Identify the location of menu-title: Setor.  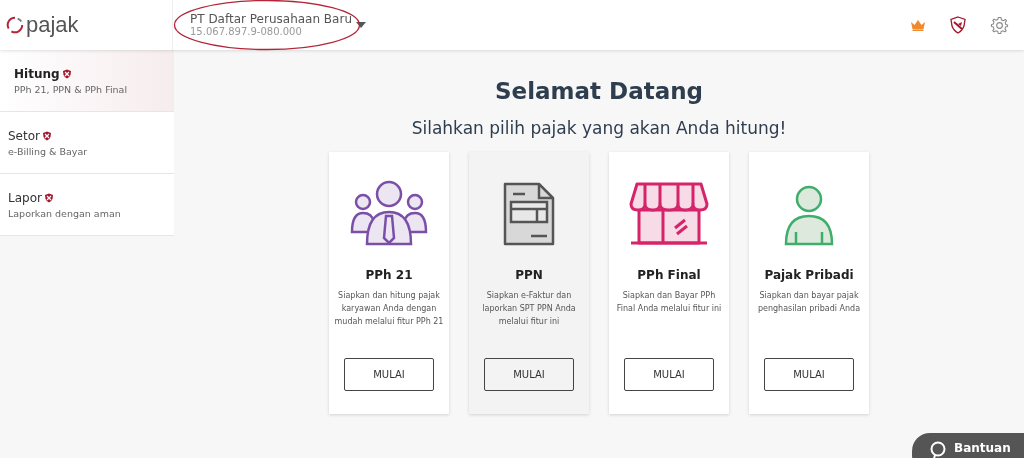
(24, 135).